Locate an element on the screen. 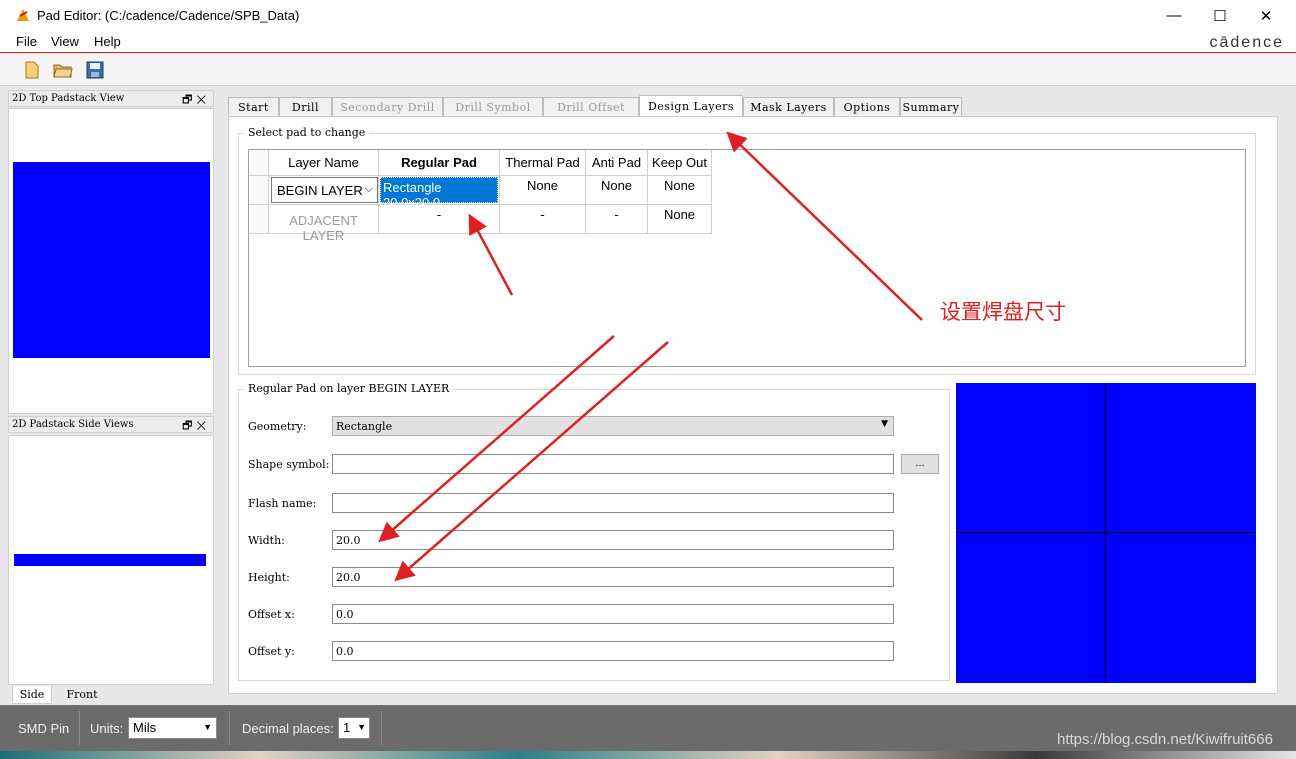 This screenshot has height=759, width=1296. watermark: https://blog.csdn.net/Kiwifruit666 is located at coordinates (1165, 739).